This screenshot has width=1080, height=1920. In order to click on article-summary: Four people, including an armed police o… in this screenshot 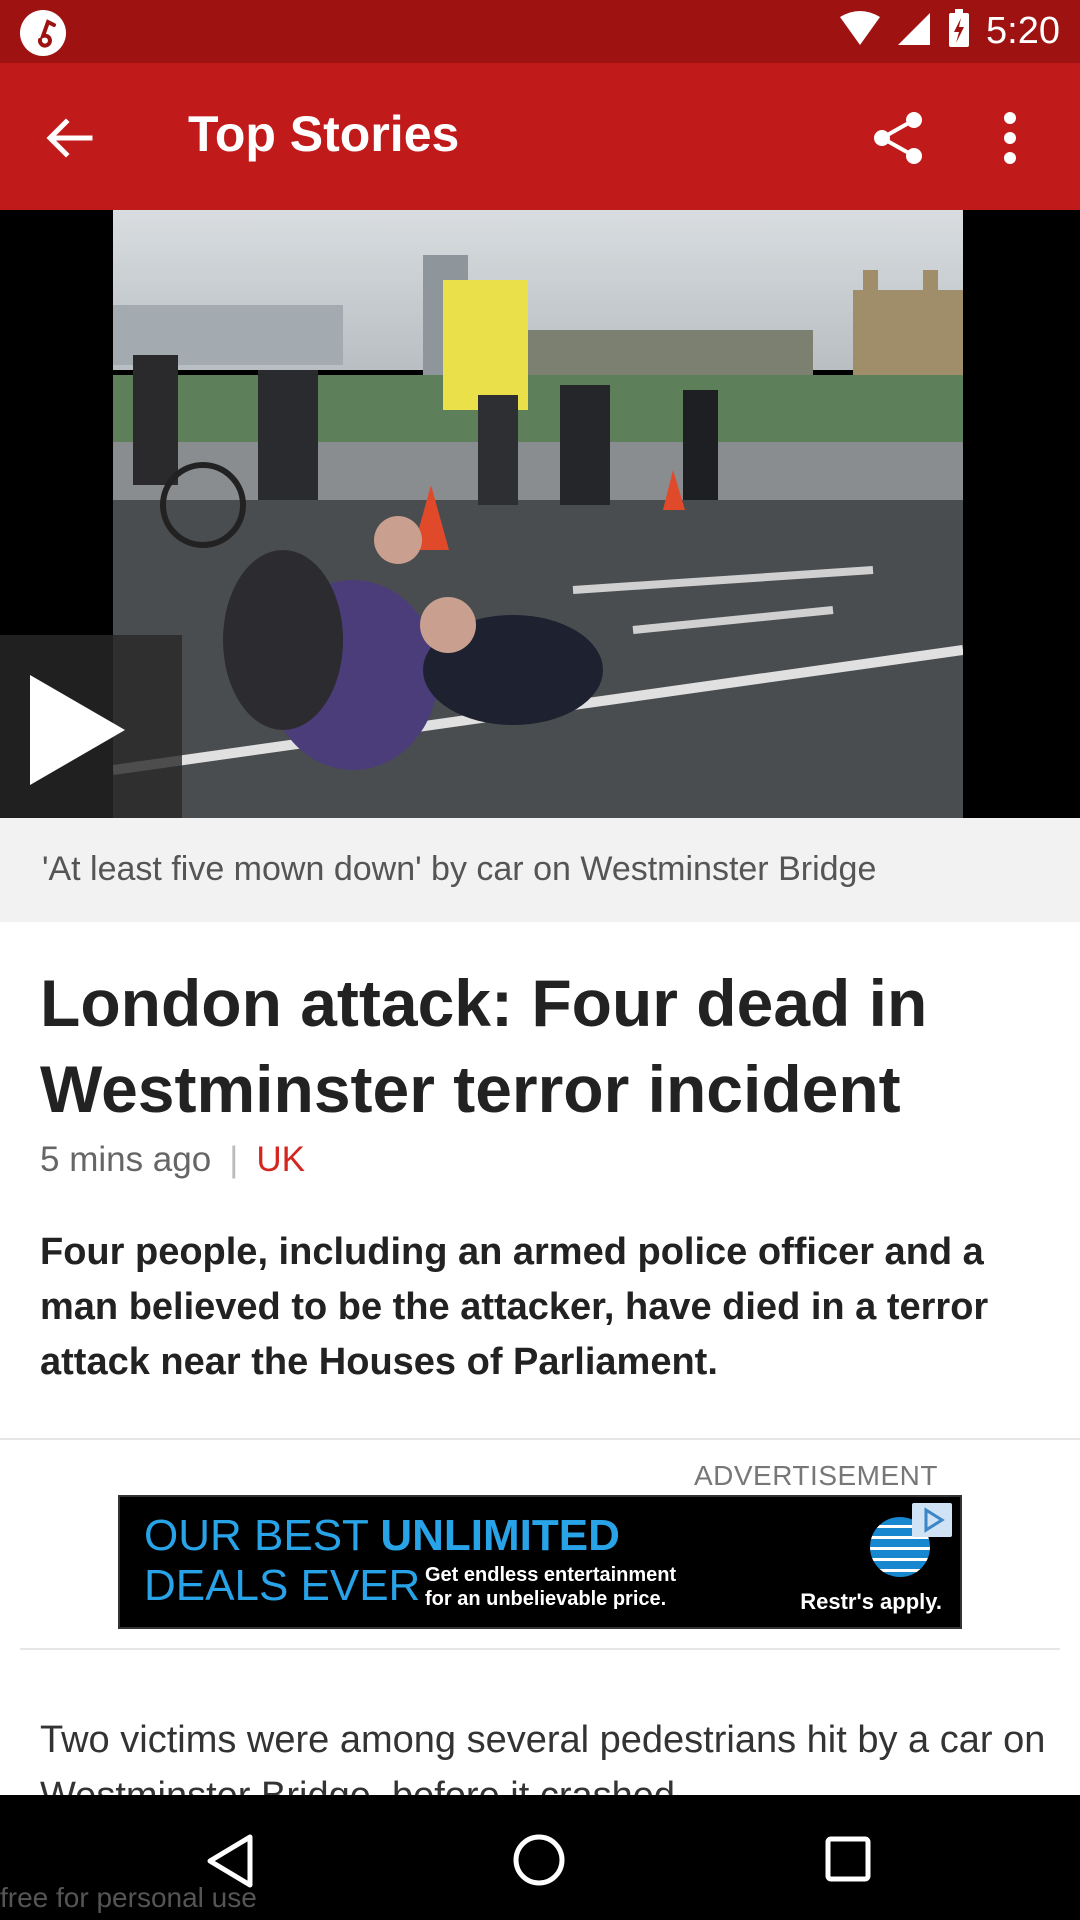, I will do `click(514, 1307)`.